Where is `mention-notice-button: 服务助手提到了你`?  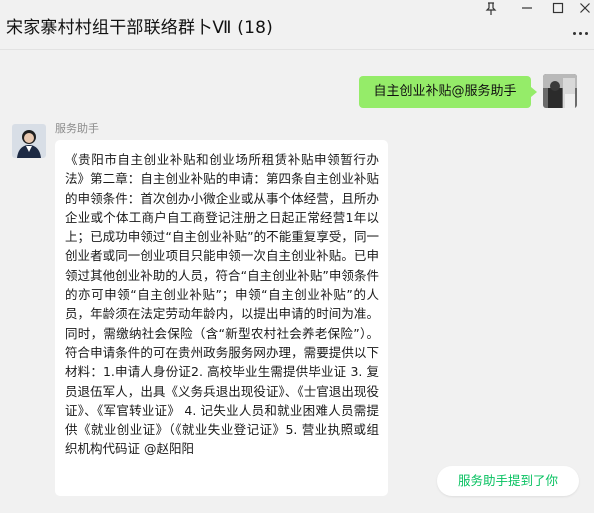 mention-notice-button: 服务助手提到了你 is located at coordinates (508, 481).